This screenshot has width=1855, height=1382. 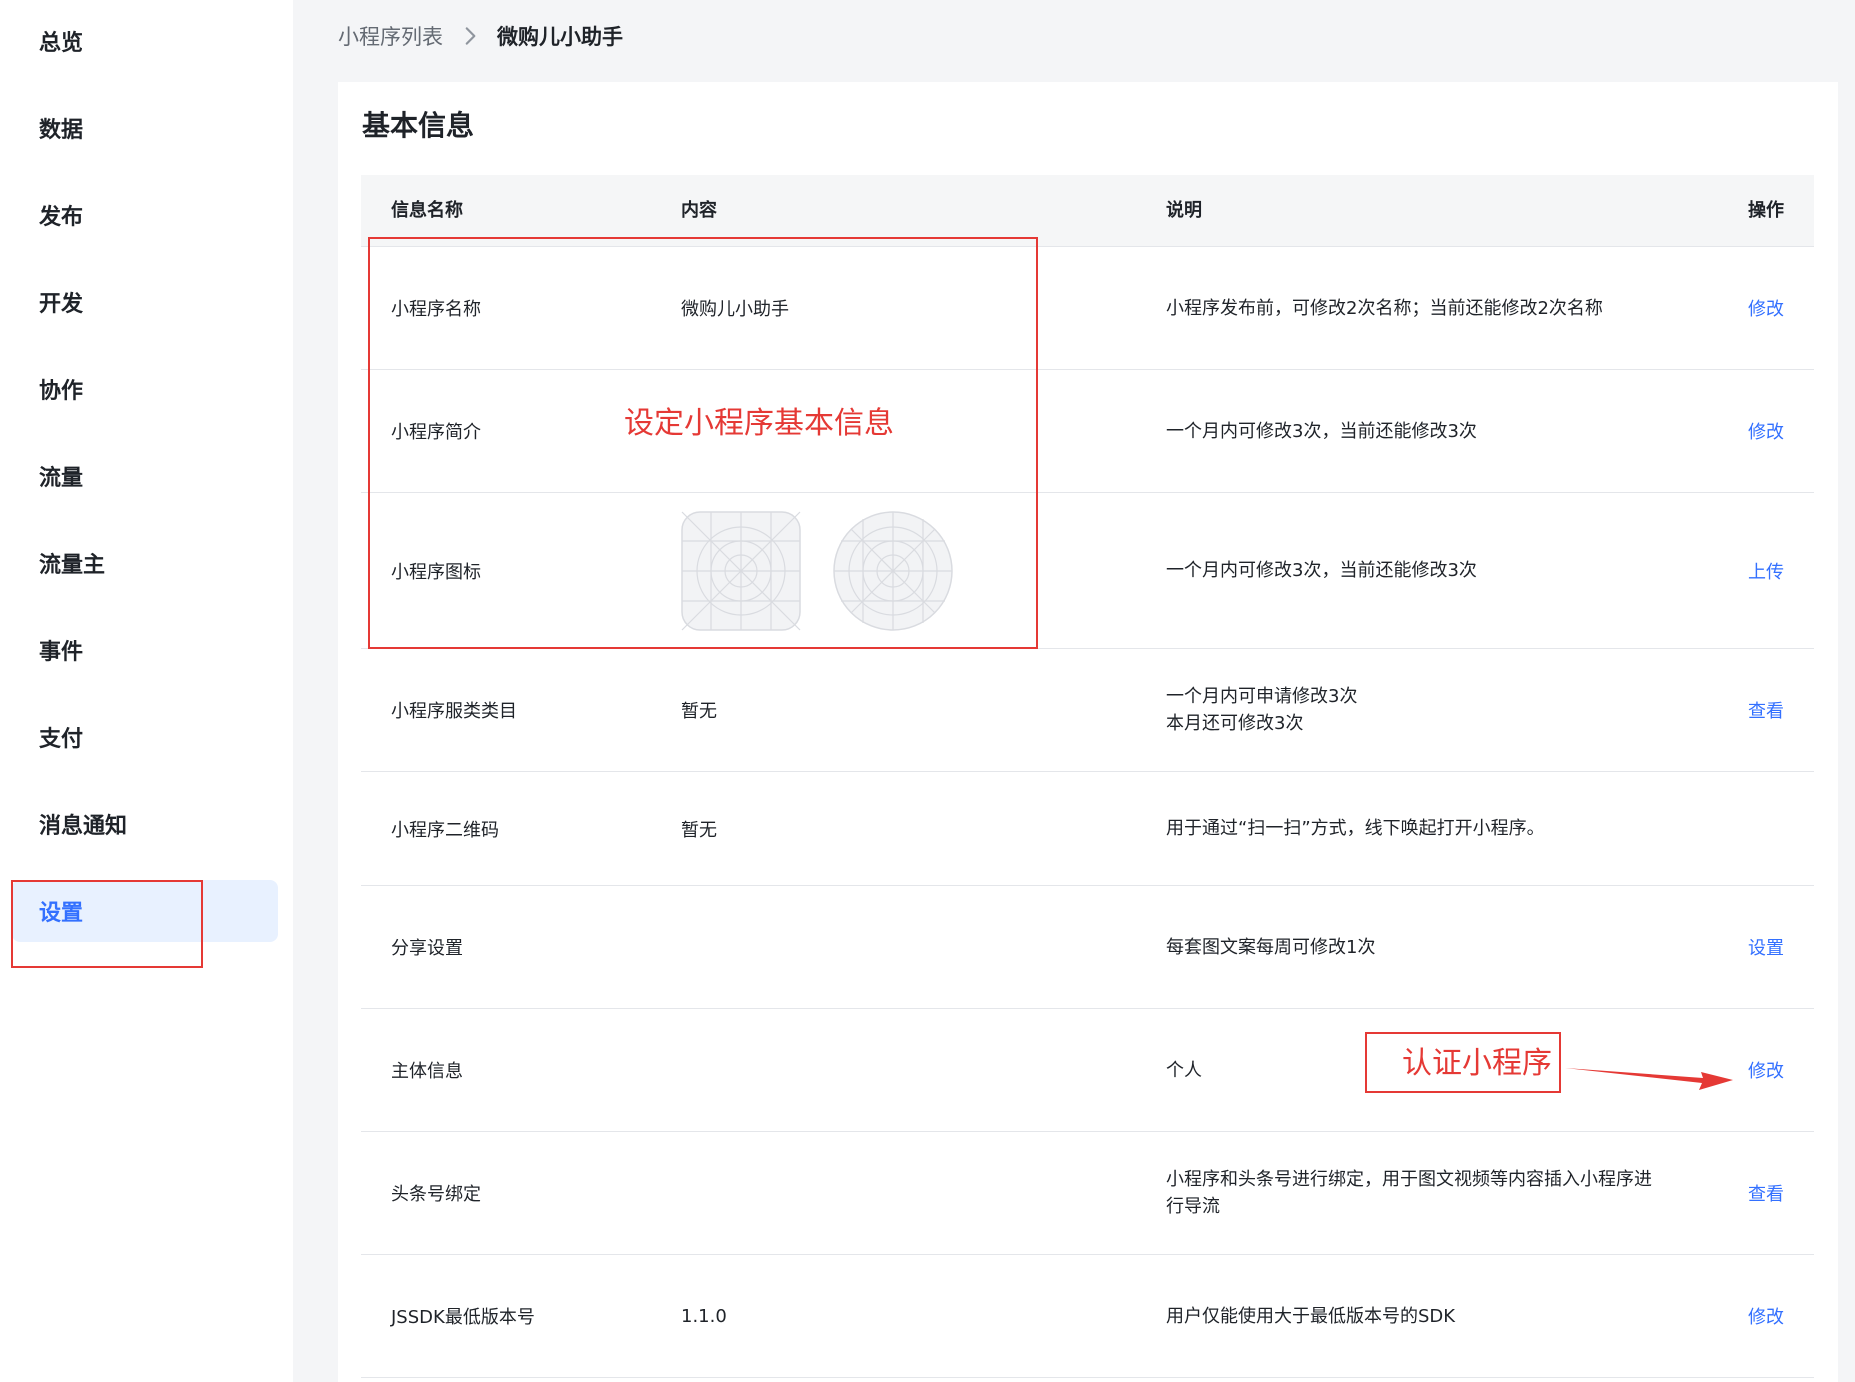 I want to click on sidebar-item-settings: 设置, so click(x=145, y=911).